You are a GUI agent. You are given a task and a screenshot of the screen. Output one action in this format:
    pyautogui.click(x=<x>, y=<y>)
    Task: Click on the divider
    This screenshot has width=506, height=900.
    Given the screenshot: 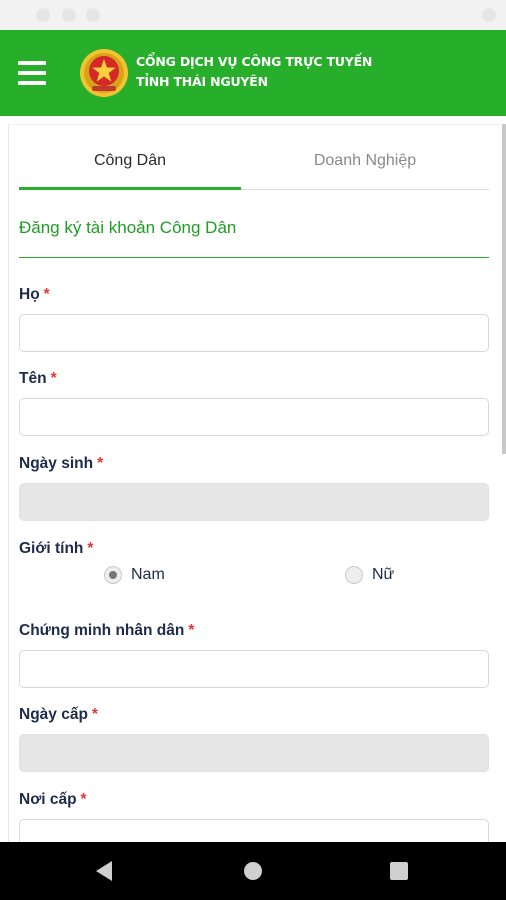 What is the action you would take?
    pyautogui.click(x=254, y=257)
    